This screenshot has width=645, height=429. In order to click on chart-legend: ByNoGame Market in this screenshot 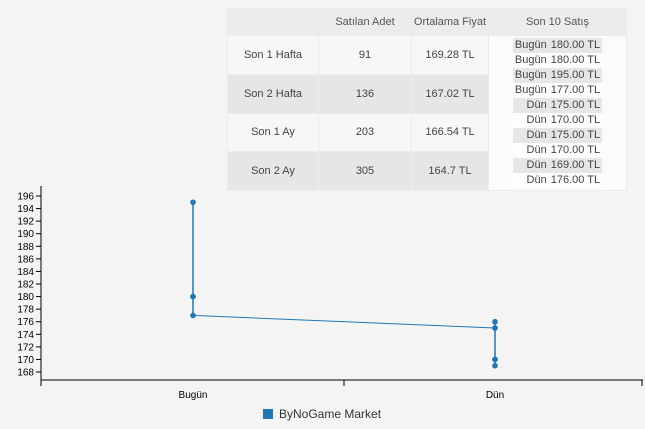, I will do `click(322, 414)`.